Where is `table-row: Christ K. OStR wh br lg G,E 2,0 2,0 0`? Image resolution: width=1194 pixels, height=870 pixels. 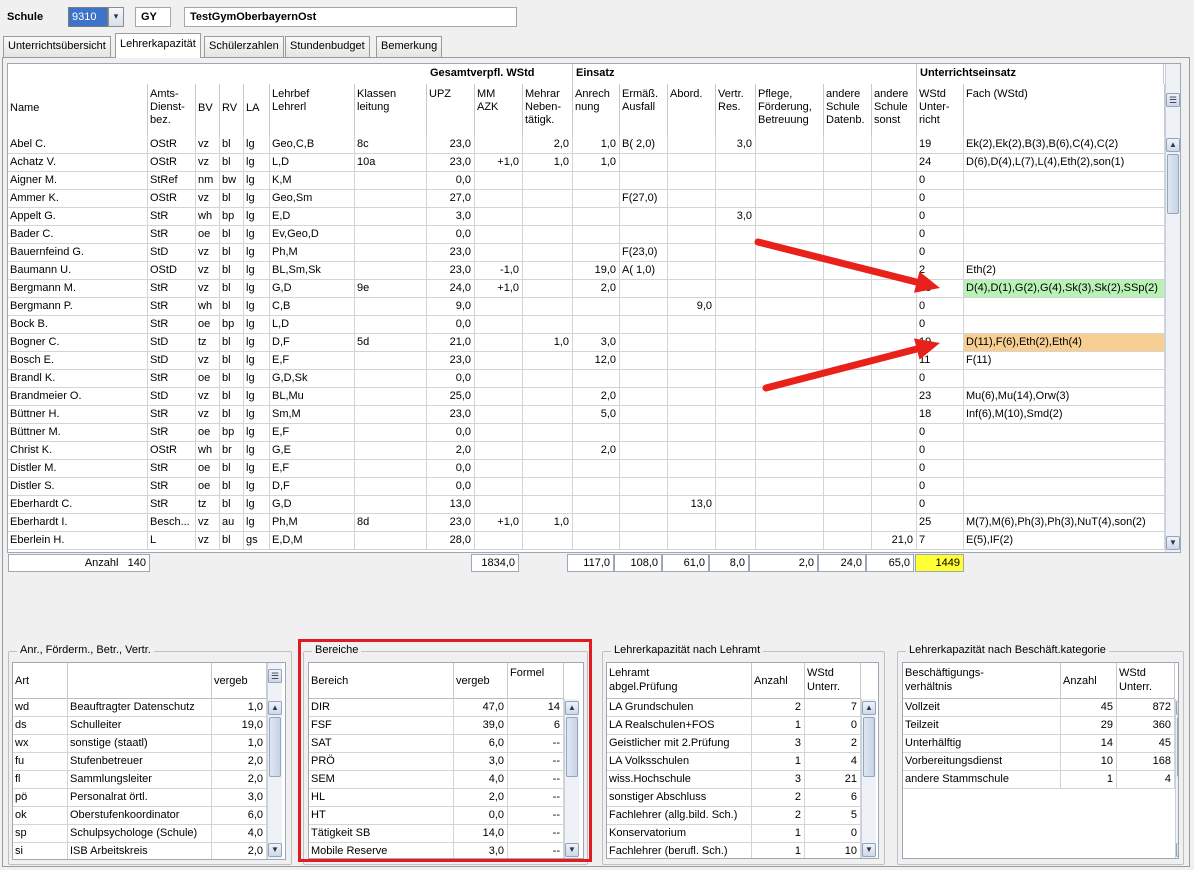 table-row: Christ K. OStR wh br lg G,E 2,0 2,0 0 is located at coordinates (586, 451).